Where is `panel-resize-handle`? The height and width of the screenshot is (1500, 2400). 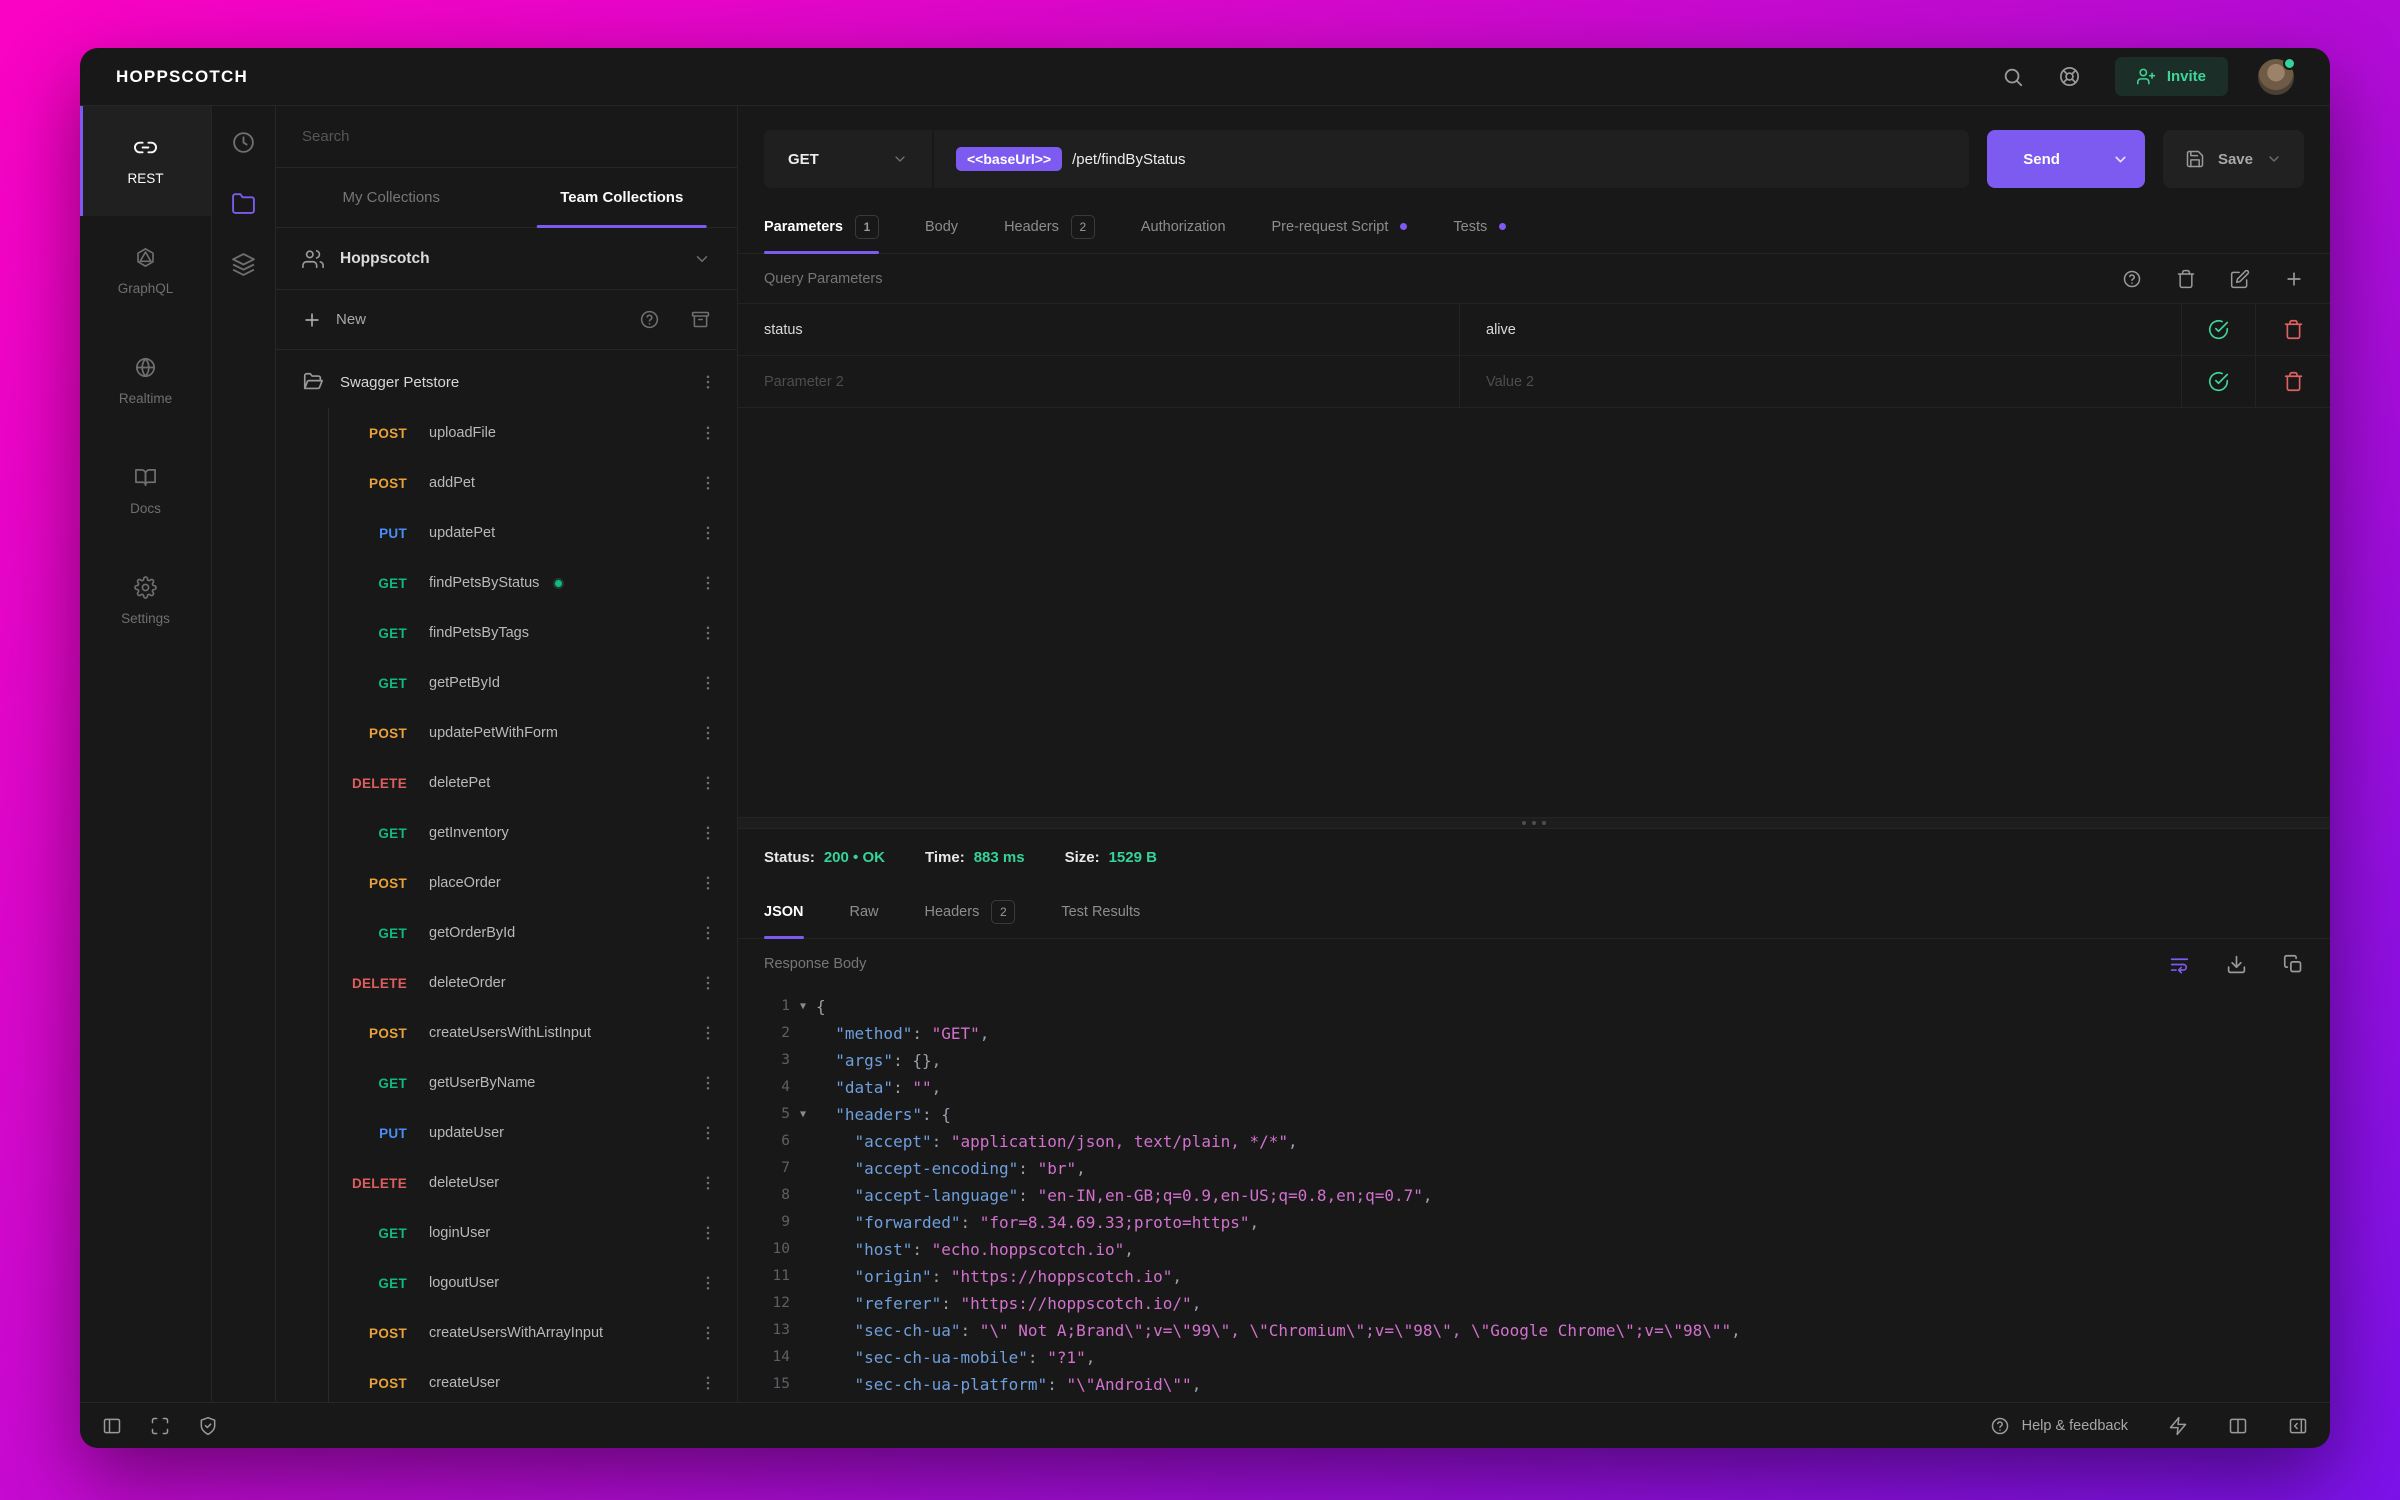
panel-resize-handle is located at coordinates (1534, 823).